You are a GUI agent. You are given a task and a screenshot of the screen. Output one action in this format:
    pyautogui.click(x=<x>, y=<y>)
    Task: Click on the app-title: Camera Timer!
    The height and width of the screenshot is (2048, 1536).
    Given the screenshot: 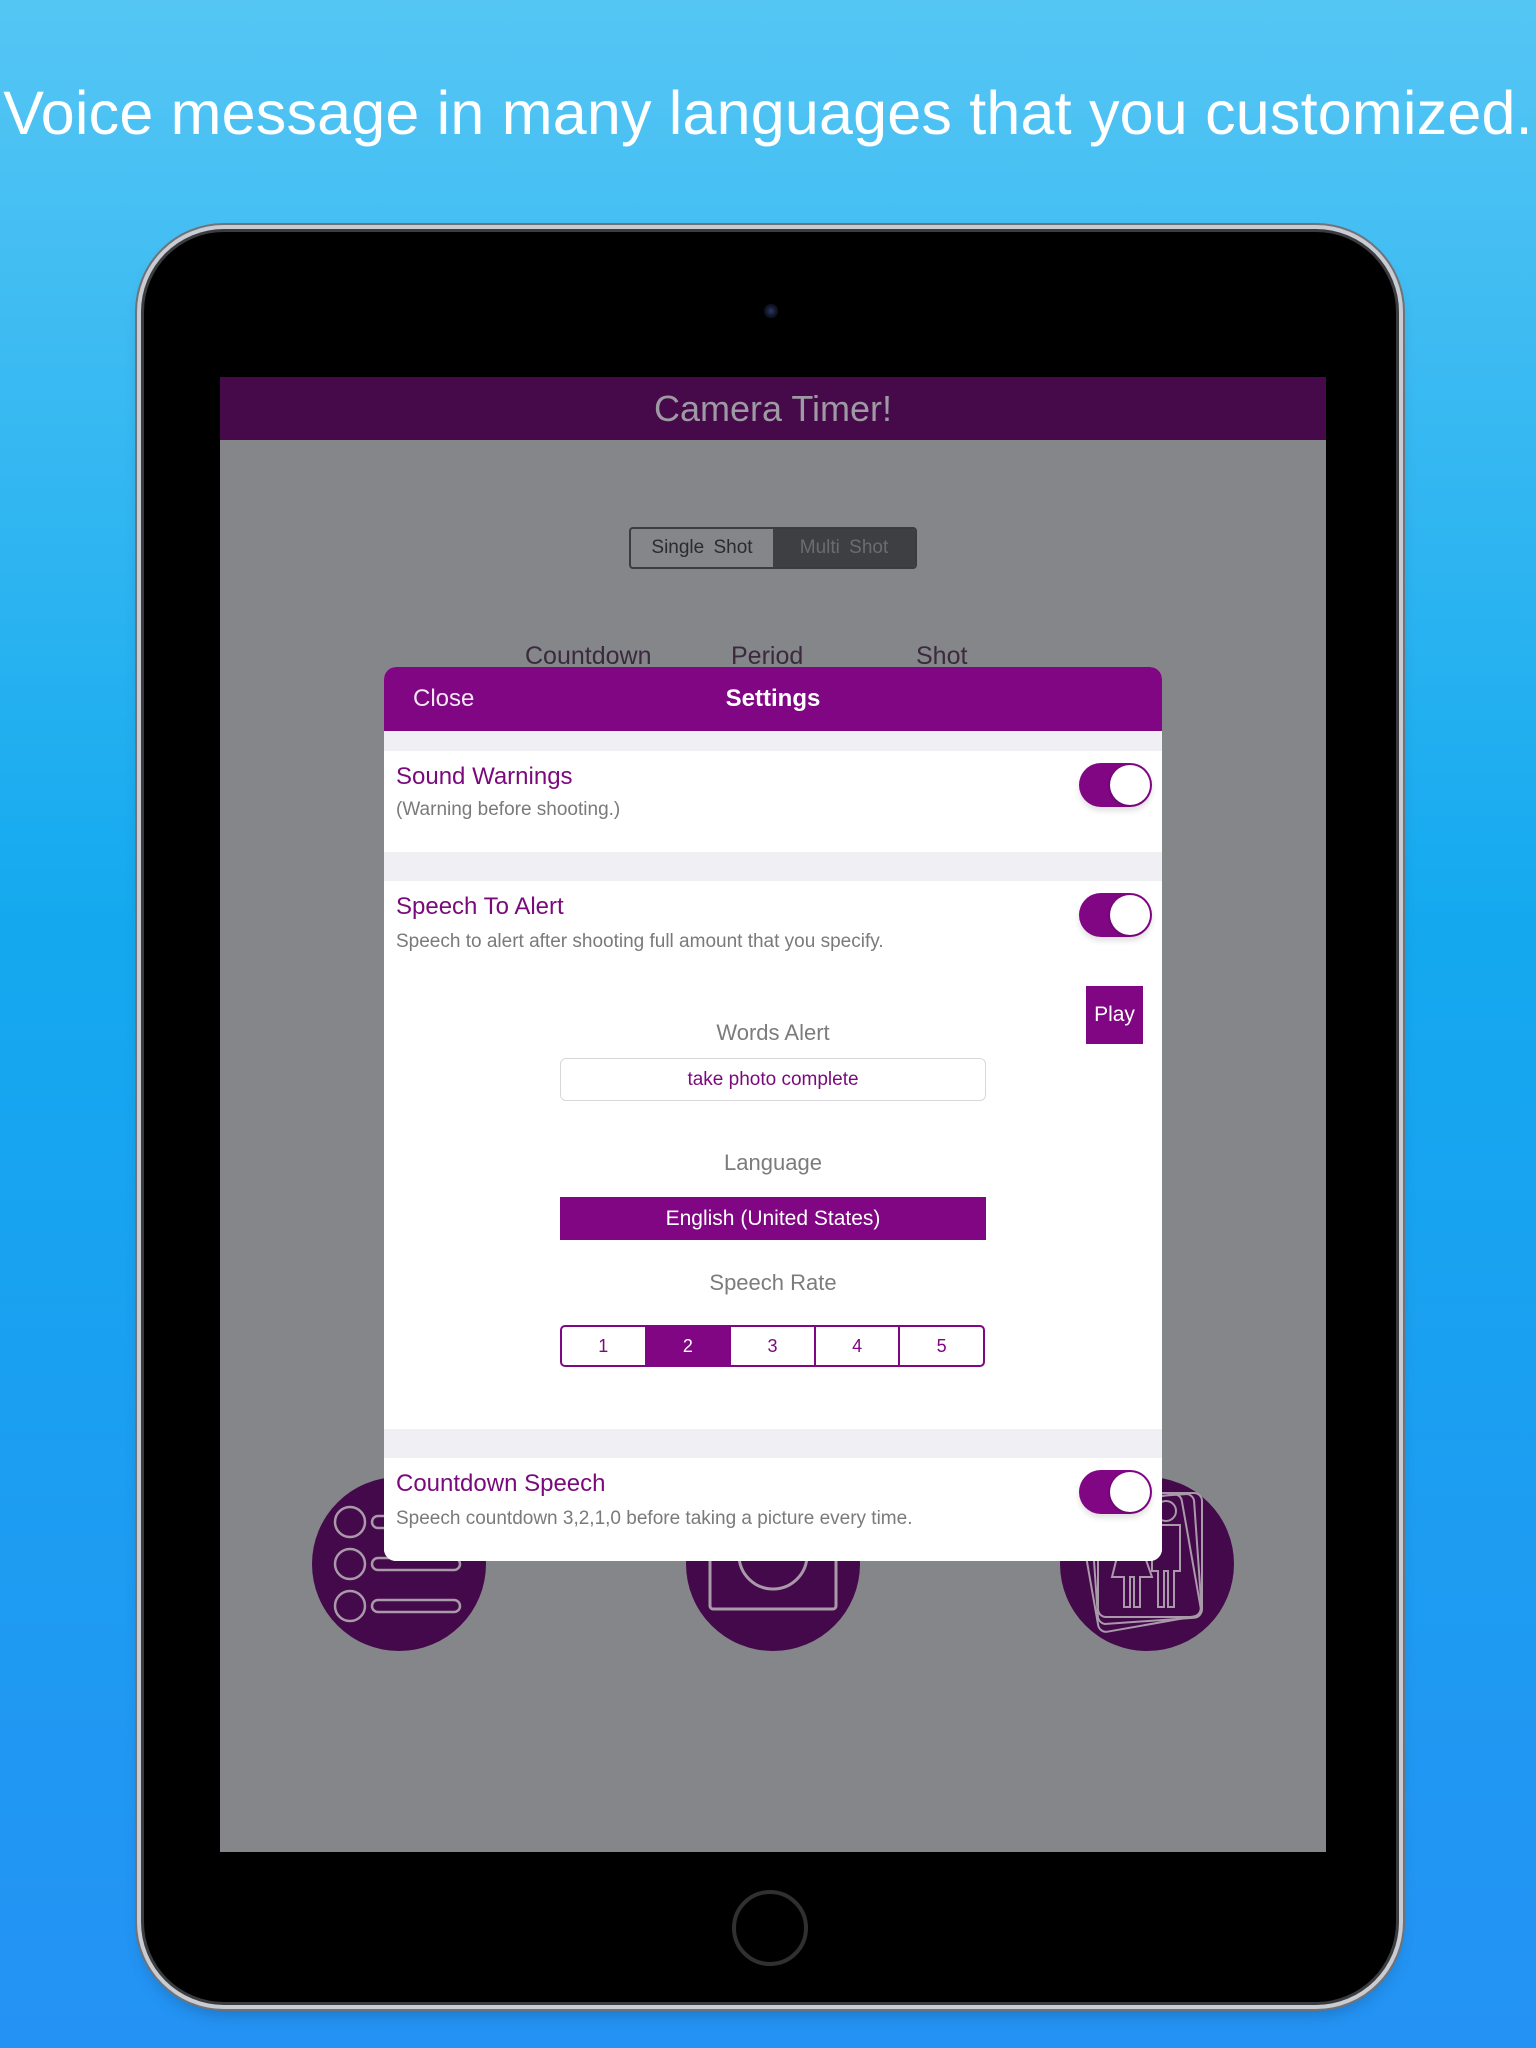 What is the action you would take?
    pyautogui.click(x=773, y=408)
    